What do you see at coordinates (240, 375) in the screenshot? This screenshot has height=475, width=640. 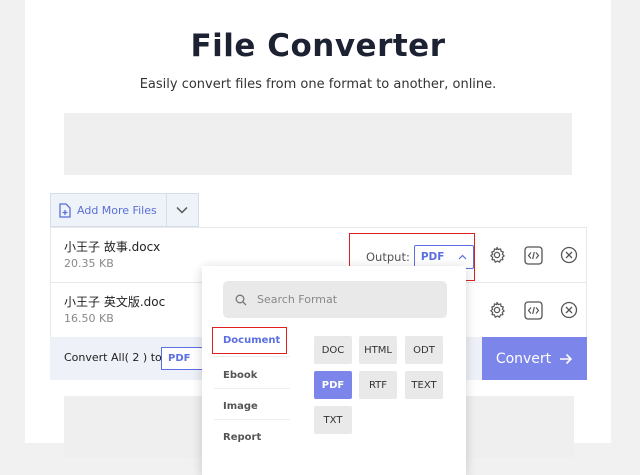 I see `category-ebook: Ebook` at bounding box center [240, 375].